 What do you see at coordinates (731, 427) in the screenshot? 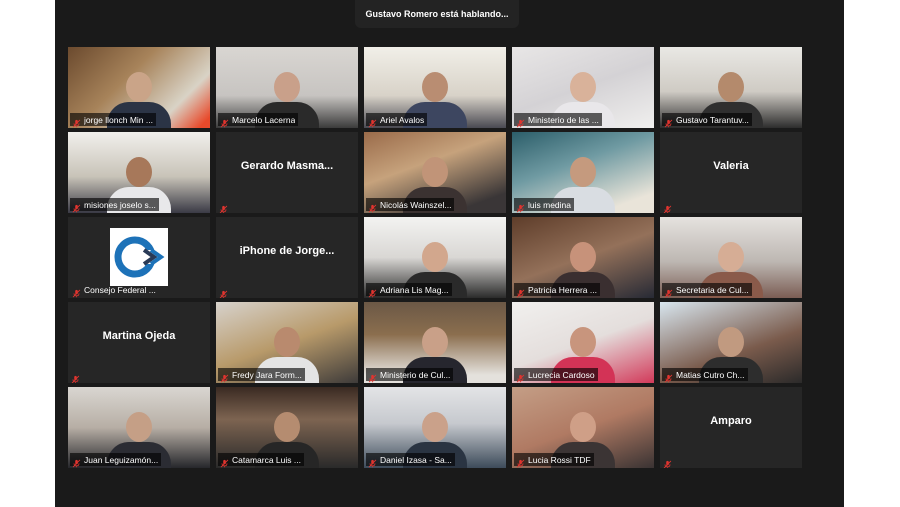
I see `participant-tile: Amparo` at bounding box center [731, 427].